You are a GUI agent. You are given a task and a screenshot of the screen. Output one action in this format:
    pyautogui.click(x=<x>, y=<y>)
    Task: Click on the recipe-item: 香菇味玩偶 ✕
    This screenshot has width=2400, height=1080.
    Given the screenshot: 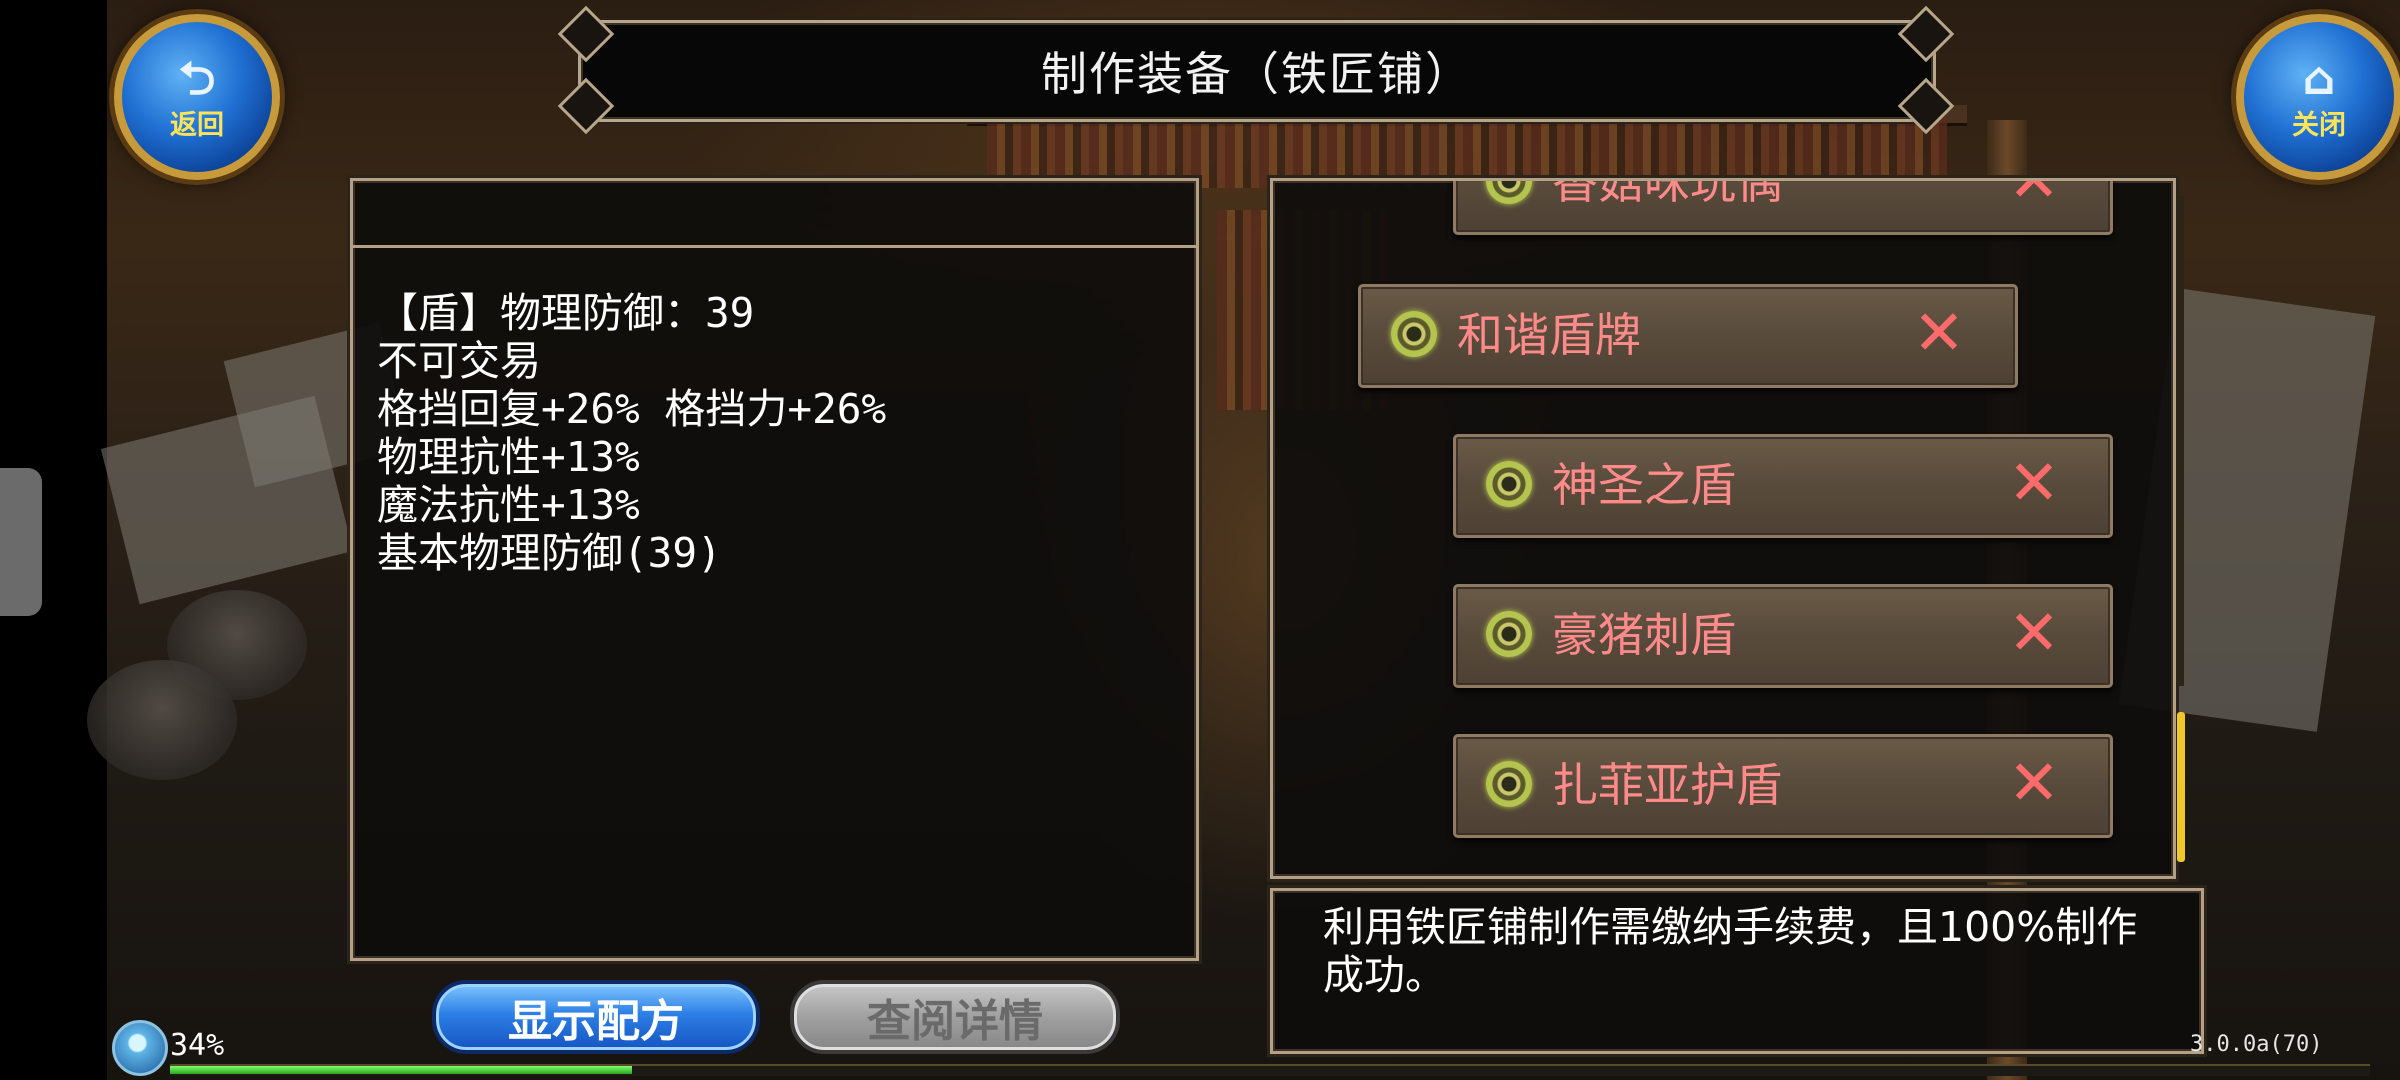 What is the action you would take?
    pyautogui.click(x=1783, y=206)
    